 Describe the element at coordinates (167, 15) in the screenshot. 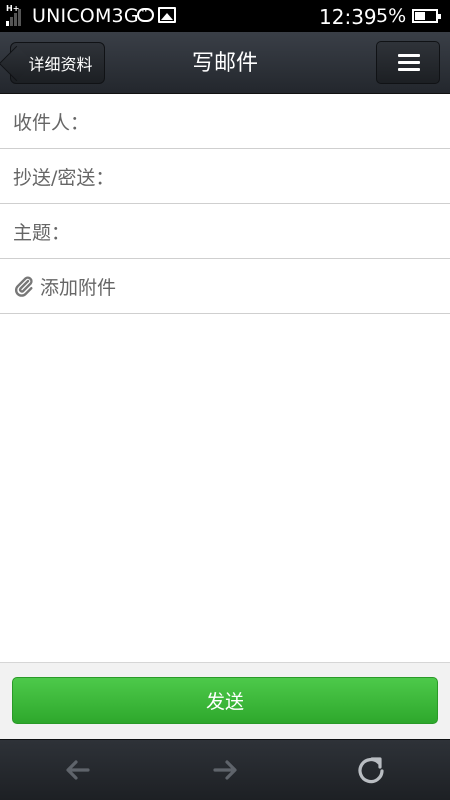

I see `image-notification-icon` at that location.